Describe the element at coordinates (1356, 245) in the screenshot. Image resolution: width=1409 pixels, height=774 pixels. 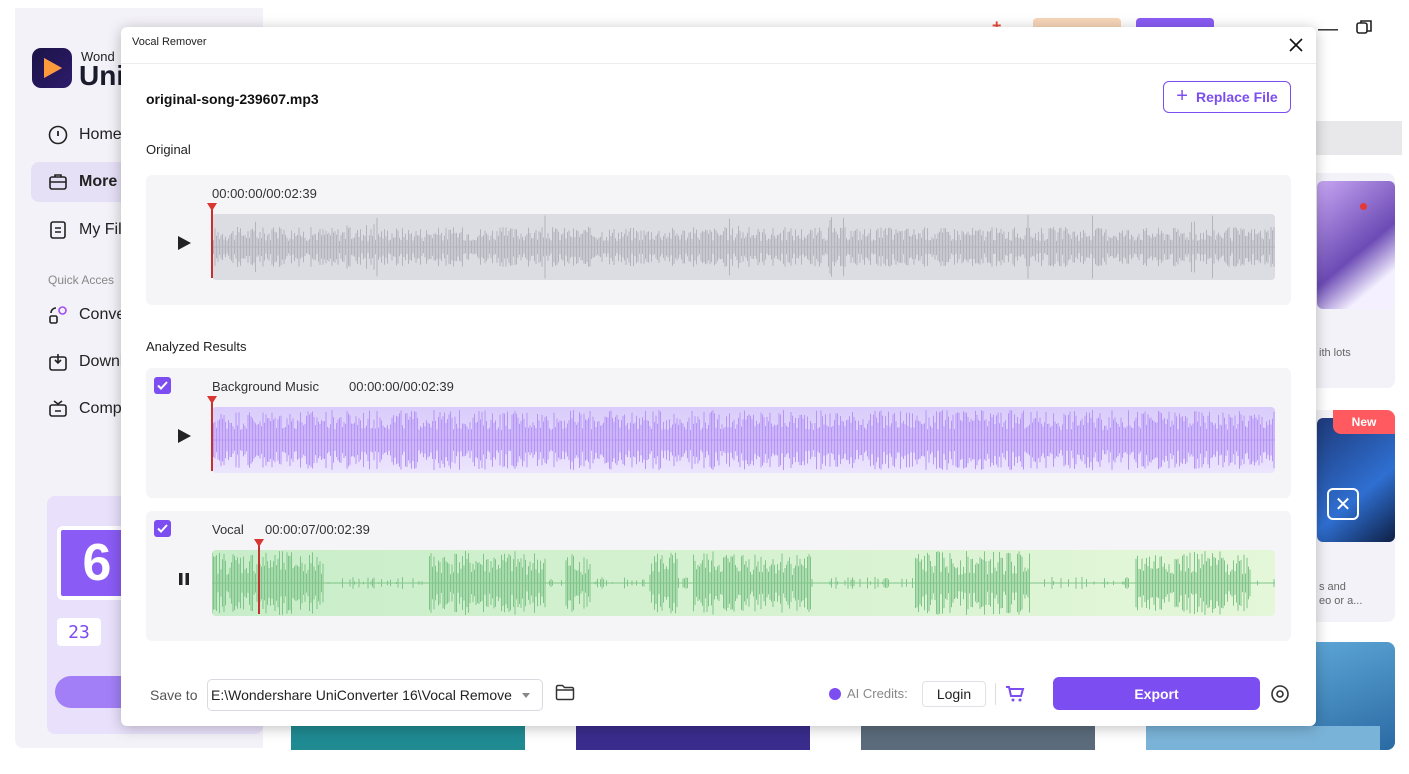
I see `tool-card-image` at that location.